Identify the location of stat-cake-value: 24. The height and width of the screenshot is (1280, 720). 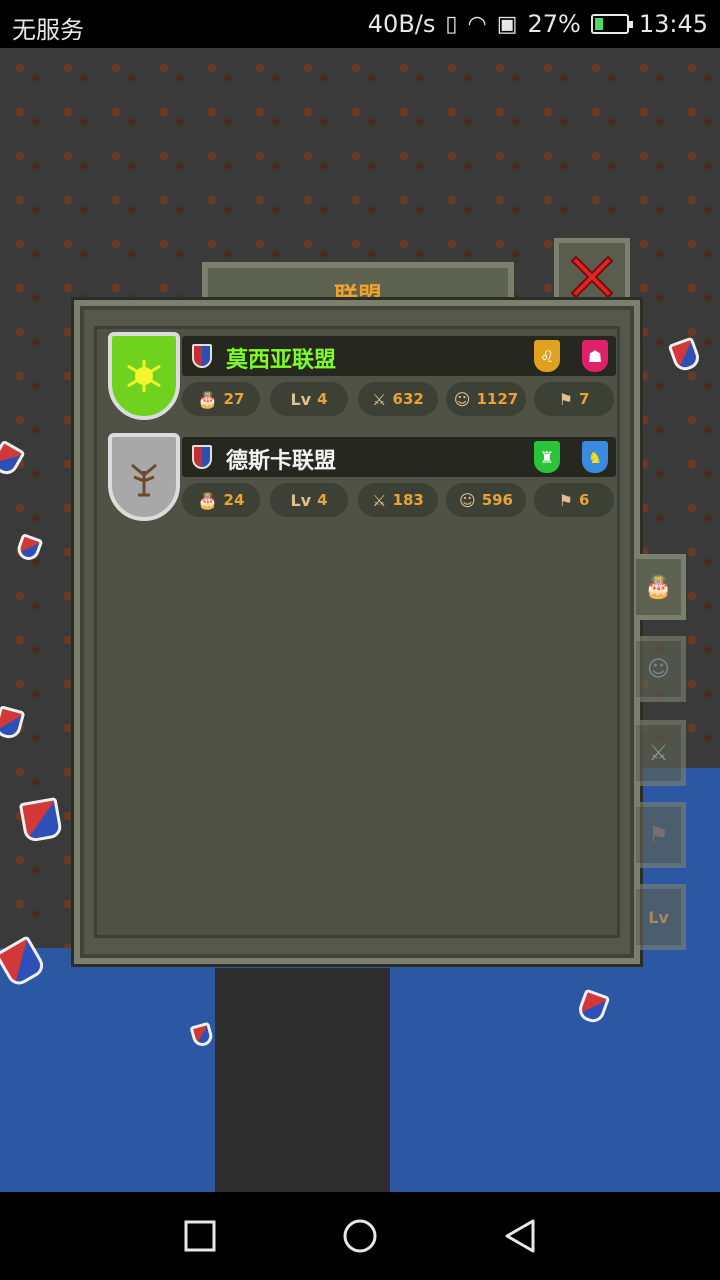
(234, 500).